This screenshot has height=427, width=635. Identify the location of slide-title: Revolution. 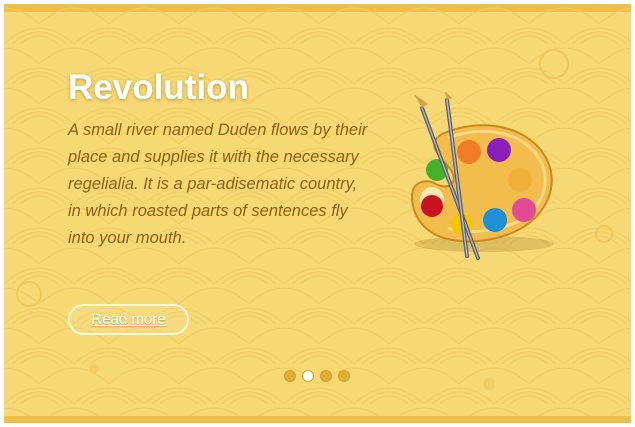
(158, 87).